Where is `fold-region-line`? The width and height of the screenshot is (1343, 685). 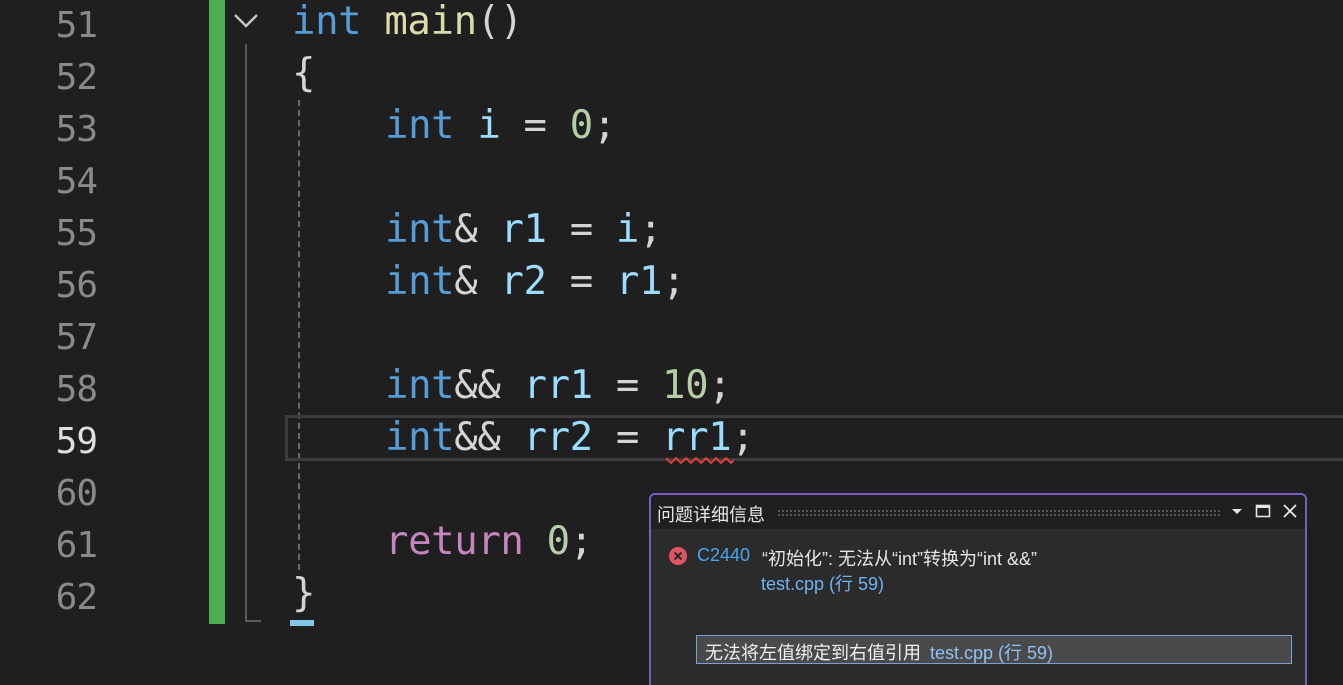
fold-region-line is located at coordinates (246, 333).